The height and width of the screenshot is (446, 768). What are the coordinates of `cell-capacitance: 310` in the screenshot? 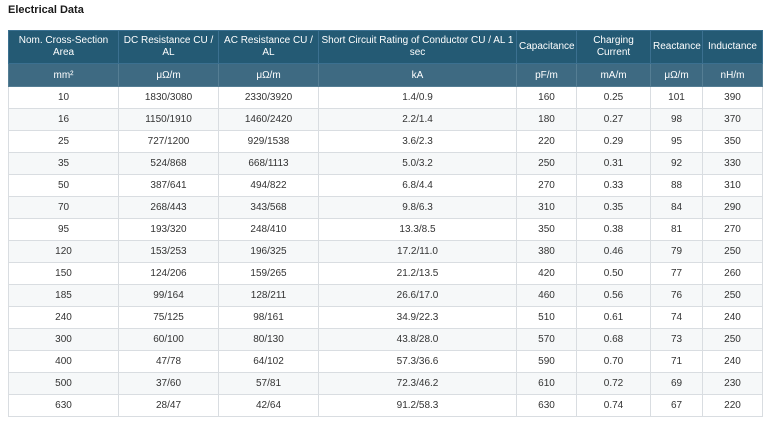 It's located at (546, 207).